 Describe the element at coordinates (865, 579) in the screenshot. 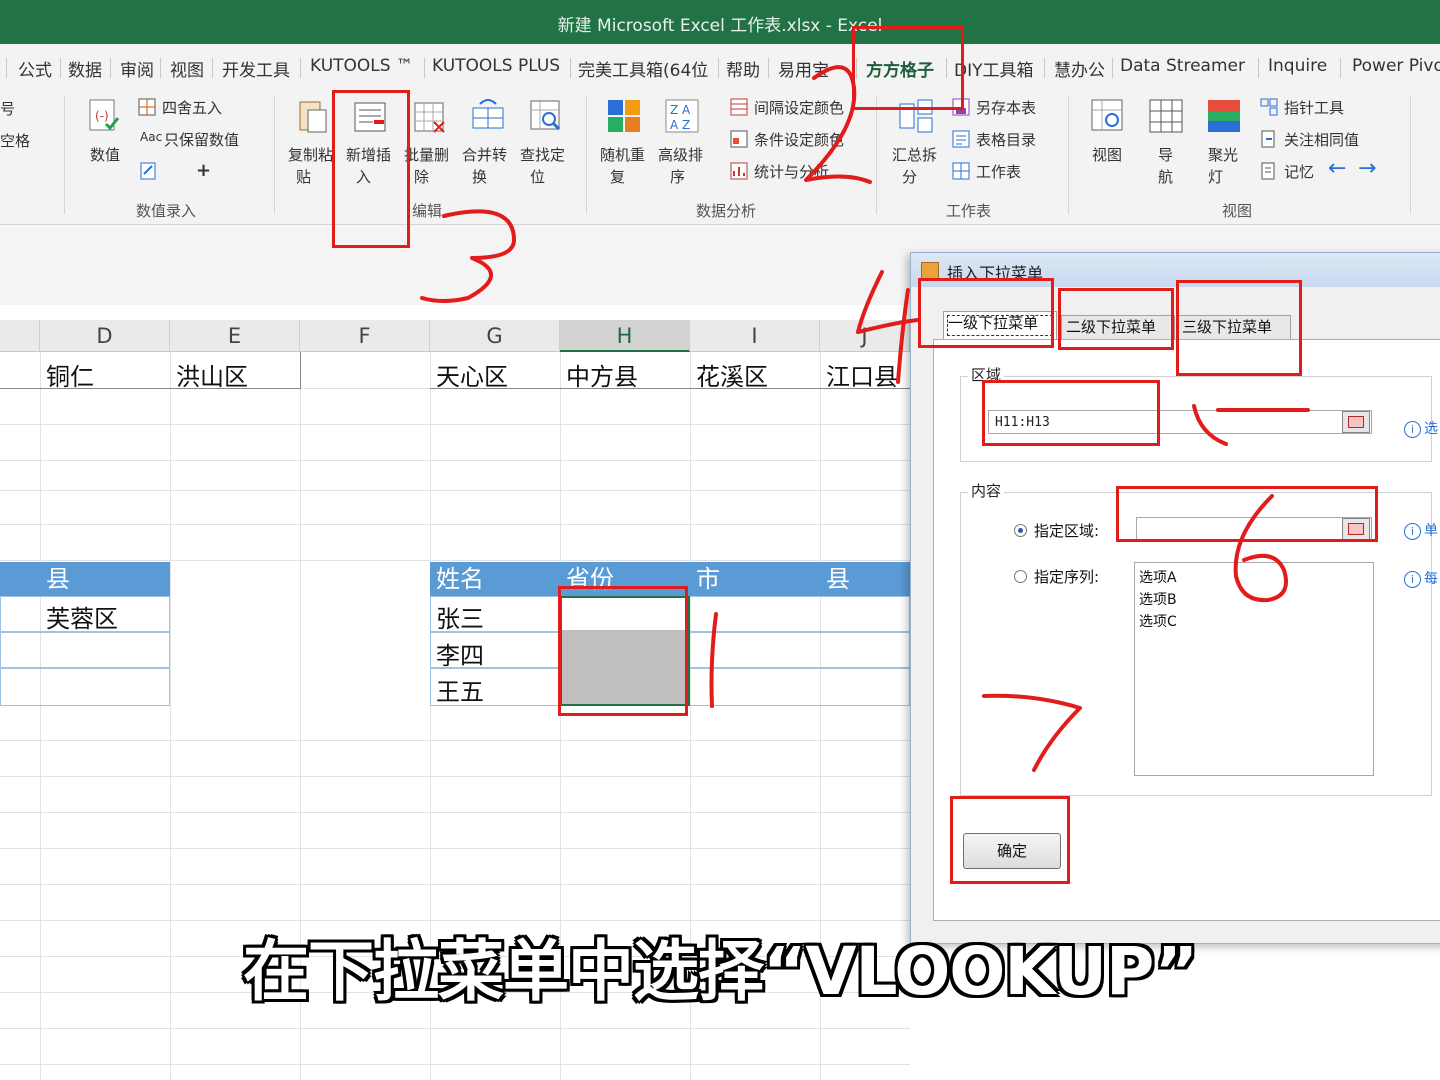

I see `right-table-header-county: 县` at that location.